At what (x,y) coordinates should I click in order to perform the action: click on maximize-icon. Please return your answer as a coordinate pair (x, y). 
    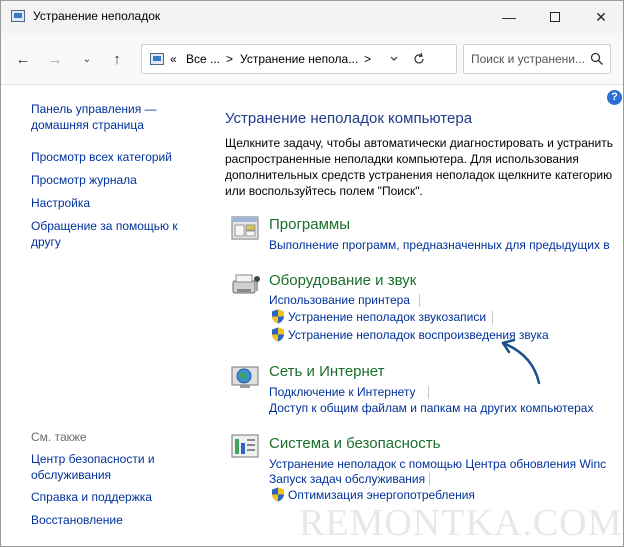
    Looking at the image, I should click on (555, 17).